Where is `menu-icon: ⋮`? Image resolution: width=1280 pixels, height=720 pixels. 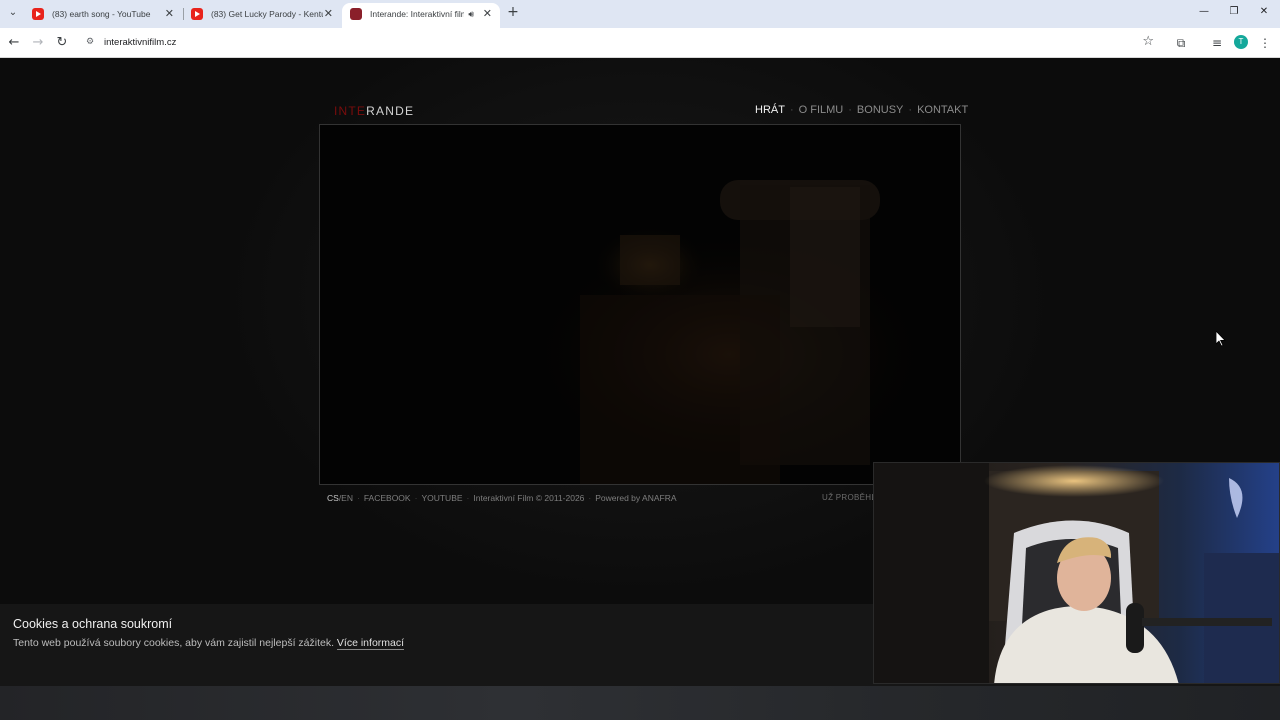 menu-icon: ⋮ is located at coordinates (1265, 43).